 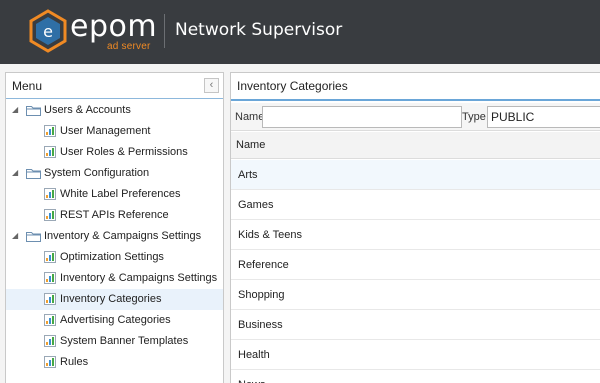 What do you see at coordinates (254, 355) in the screenshot?
I see `category-name: Health` at bounding box center [254, 355].